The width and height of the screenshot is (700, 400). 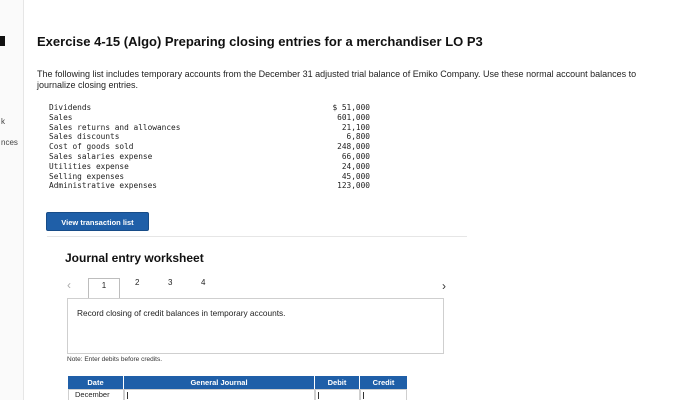 What do you see at coordinates (134, 258) in the screenshot?
I see `worksheet-title: Journal entry worksheet` at bounding box center [134, 258].